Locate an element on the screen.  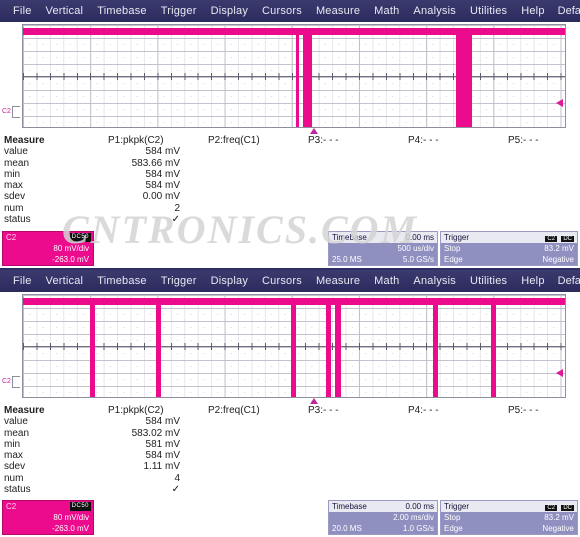
trigger-row-state: Stop 83.2 mV is located at coordinates (509, 248).